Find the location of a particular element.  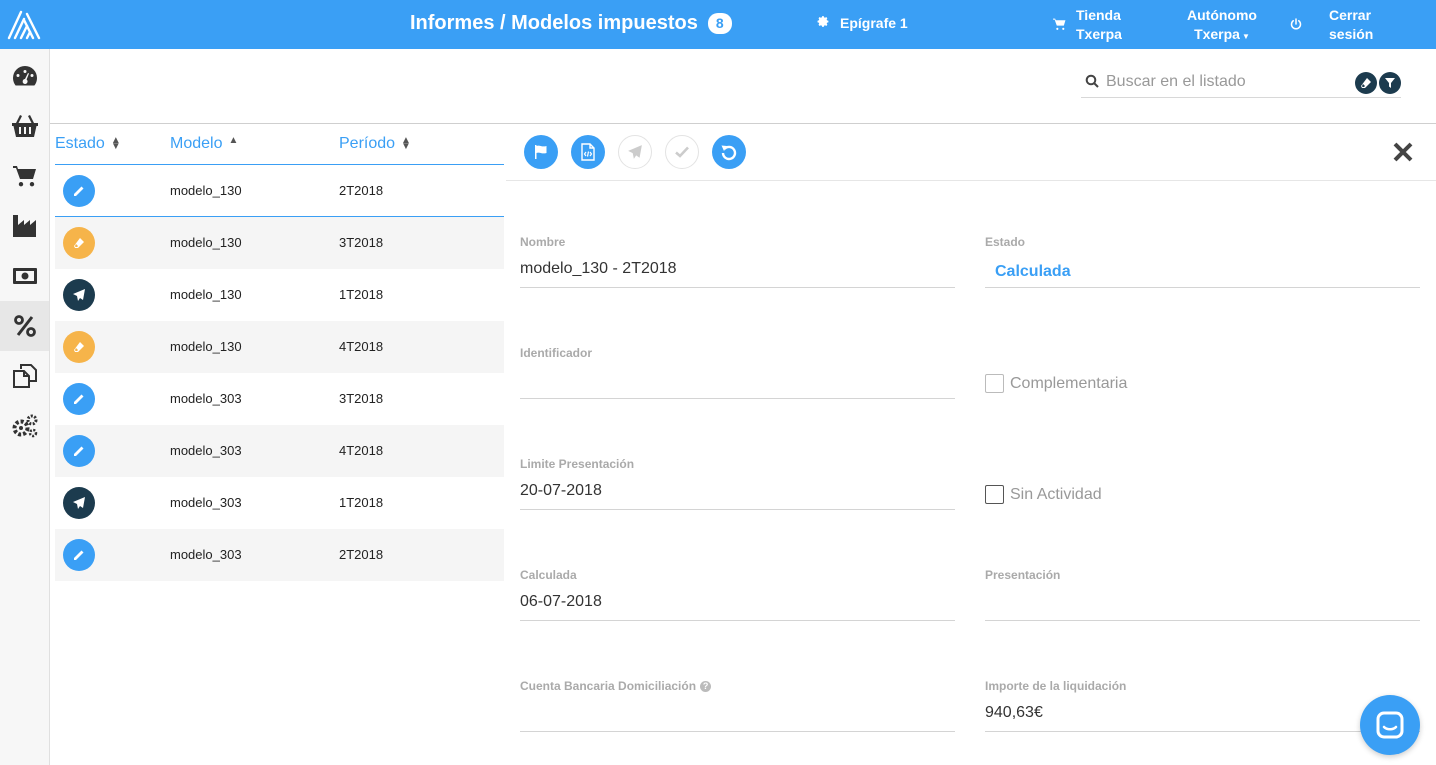

close-icon is located at coordinates (1403, 152).